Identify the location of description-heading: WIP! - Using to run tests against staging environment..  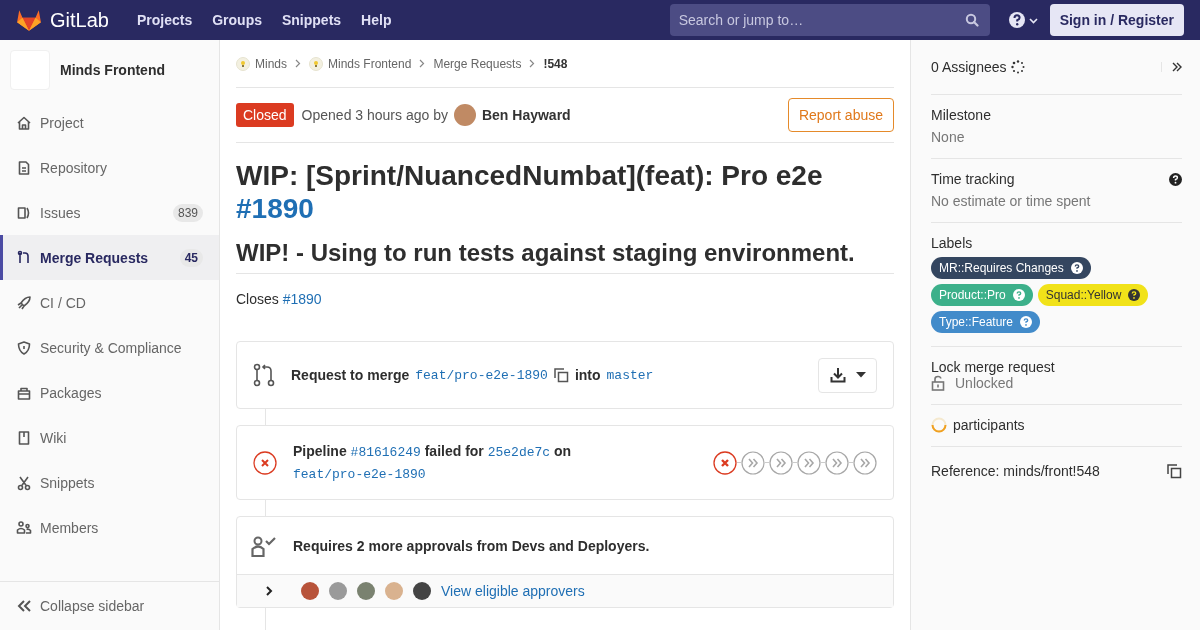
(565, 256).